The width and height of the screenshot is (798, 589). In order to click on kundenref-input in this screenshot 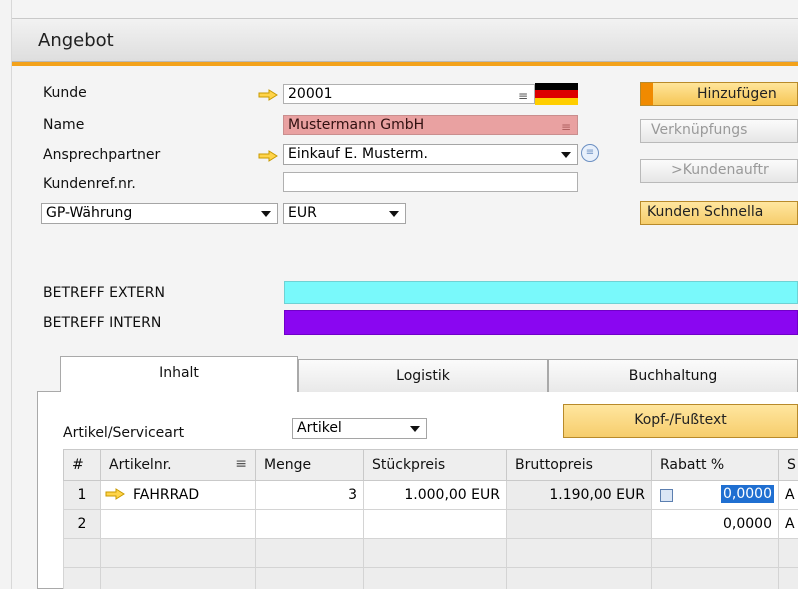, I will do `click(430, 182)`.